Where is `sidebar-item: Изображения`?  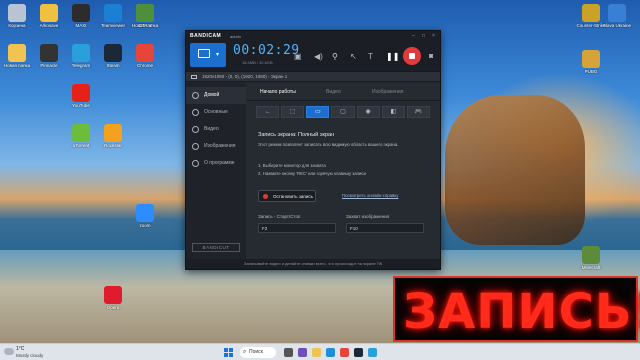 sidebar-item: Изображения is located at coordinates (216, 146).